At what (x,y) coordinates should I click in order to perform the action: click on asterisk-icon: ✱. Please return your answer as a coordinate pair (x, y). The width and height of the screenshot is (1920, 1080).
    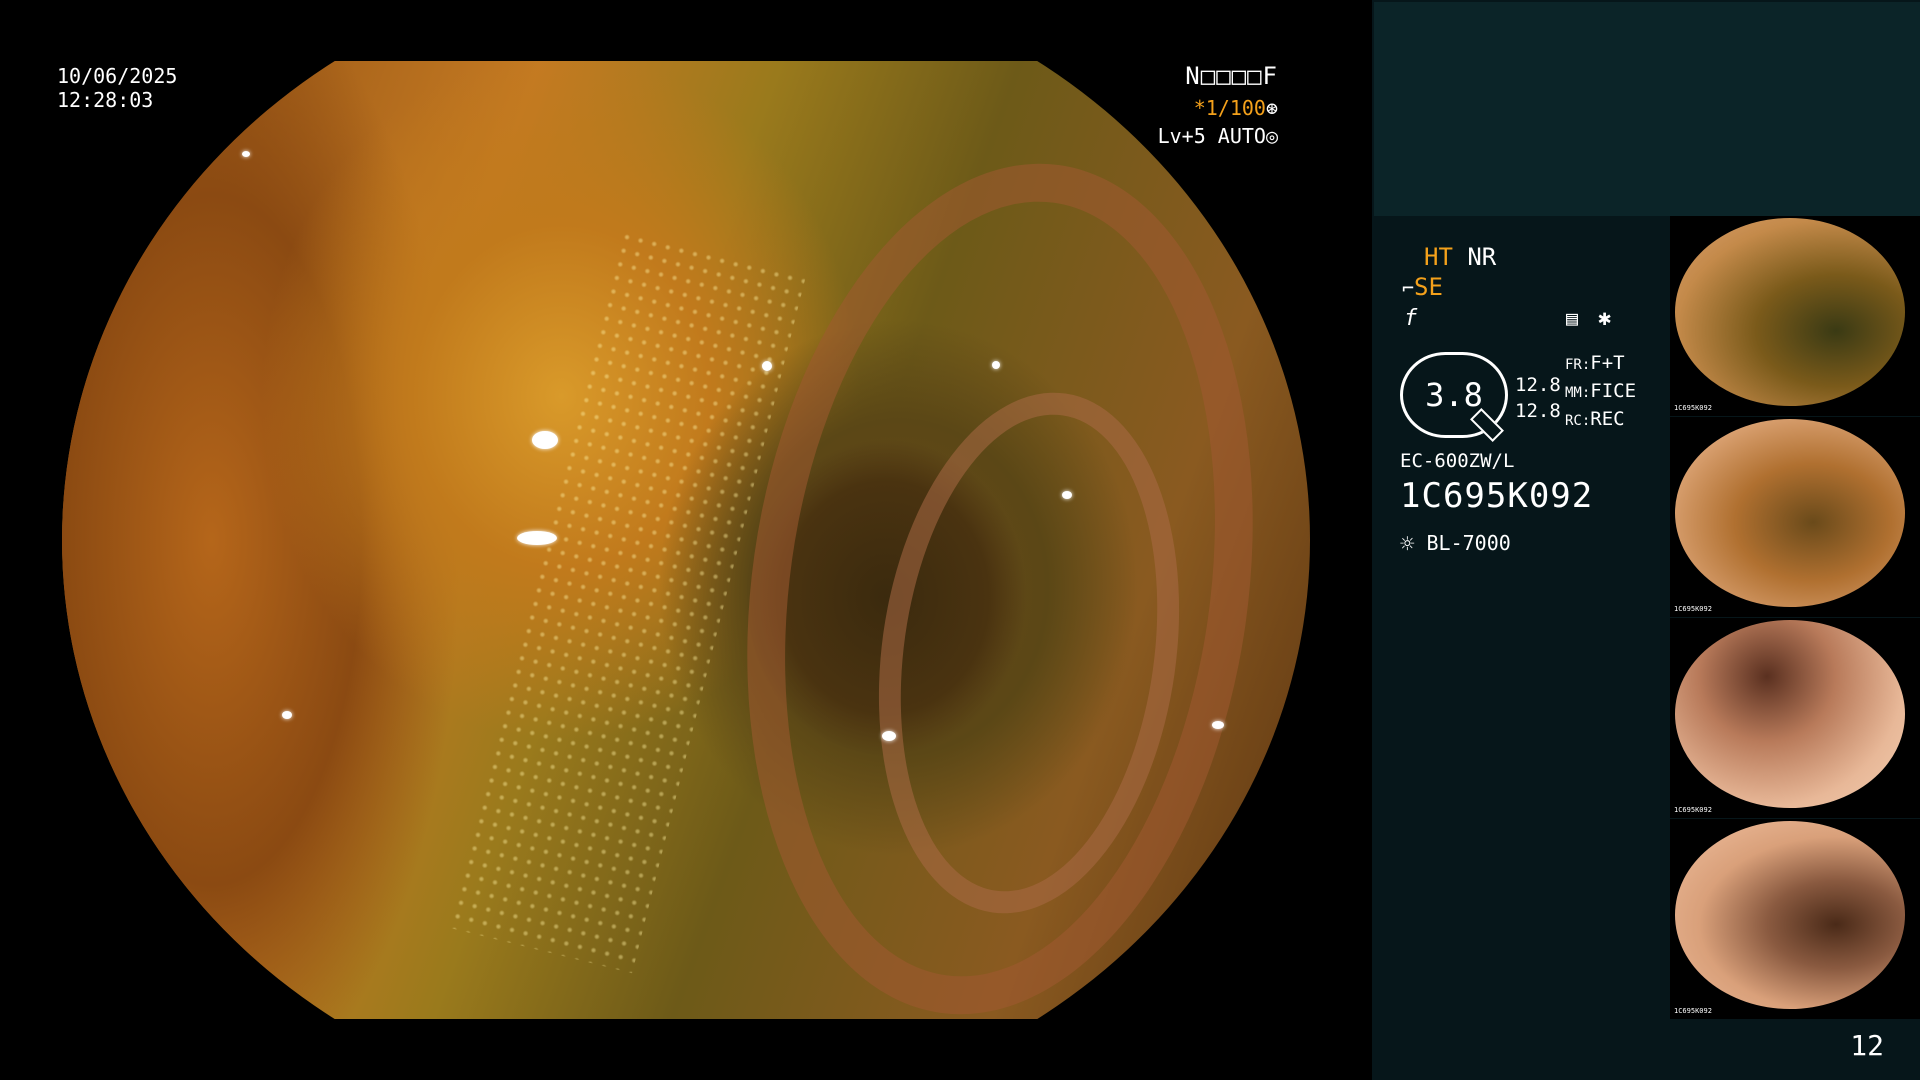
    Looking at the image, I should click on (1605, 318).